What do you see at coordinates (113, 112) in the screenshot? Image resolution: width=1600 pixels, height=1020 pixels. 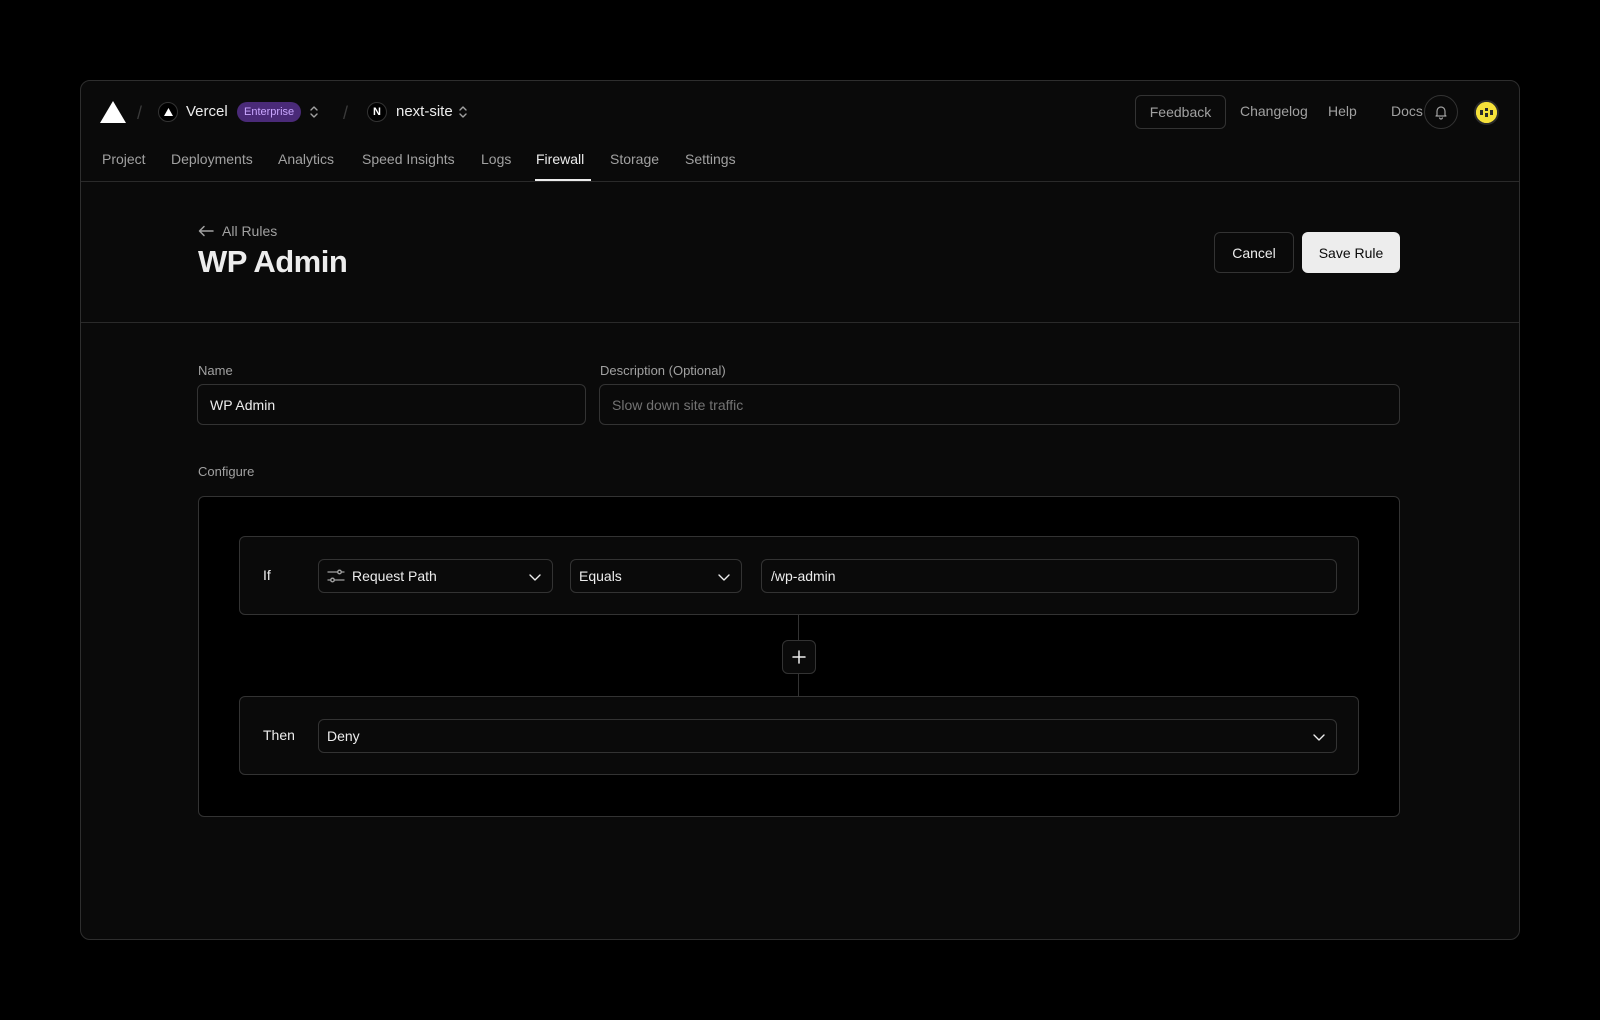 I see `vercel-logo-icon` at bounding box center [113, 112].